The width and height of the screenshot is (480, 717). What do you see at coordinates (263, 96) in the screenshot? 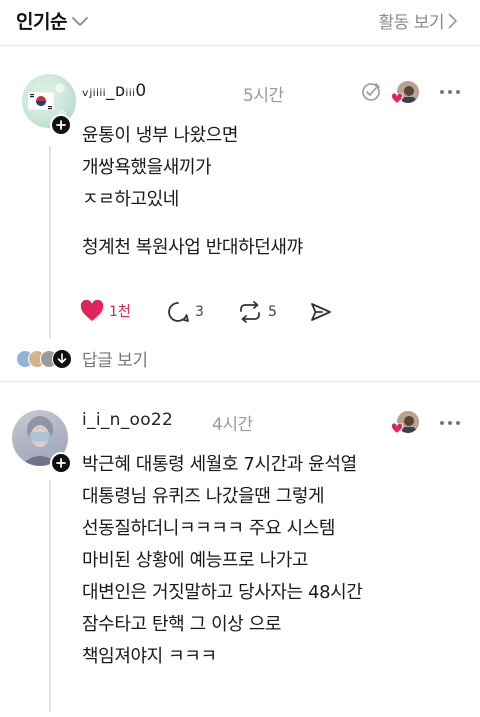
I see `time-ago: 5시간` at bounding box center [263, 96].